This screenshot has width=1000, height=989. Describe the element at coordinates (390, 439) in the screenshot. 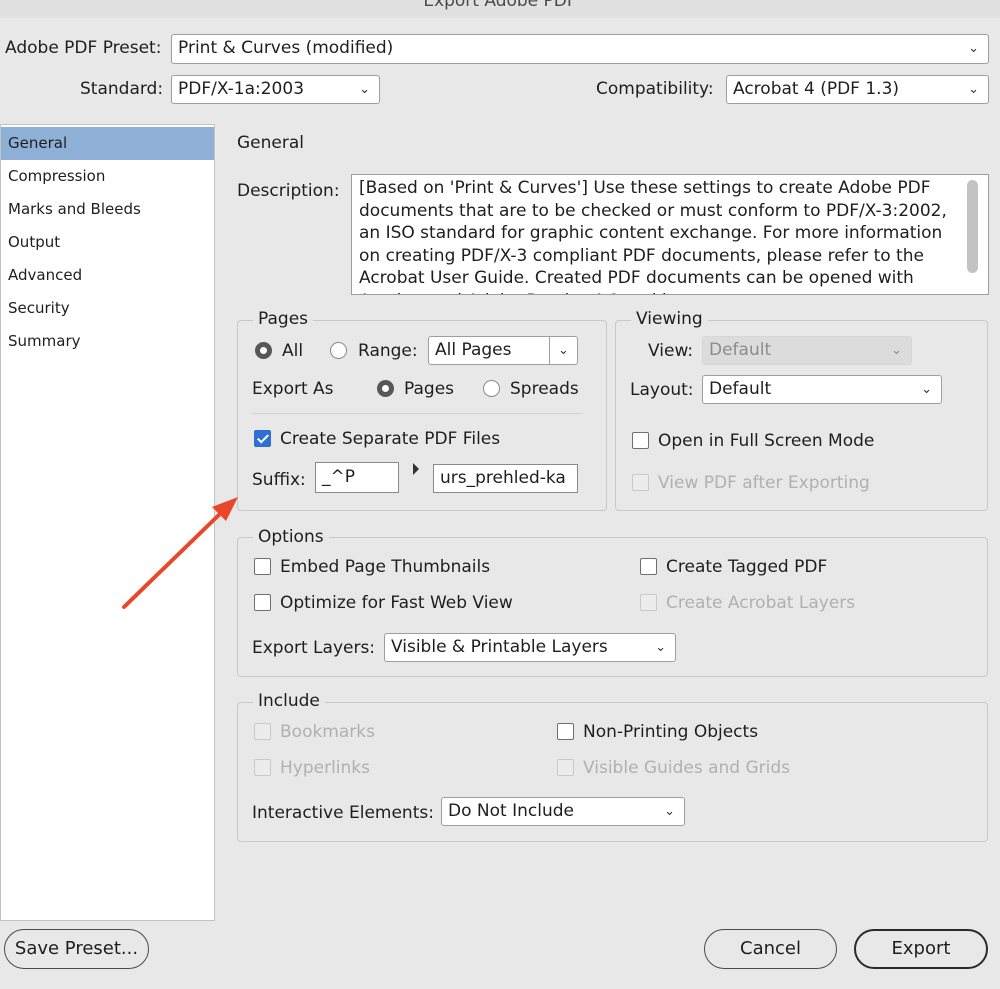

I see `create-separate-label: Create Separate PDF Files` at that location.